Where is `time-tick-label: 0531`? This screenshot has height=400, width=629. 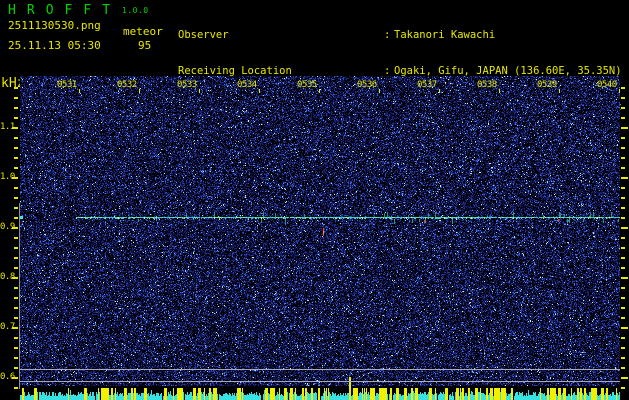 time-tick-label: 0531 is located at coordinates (67, 85).